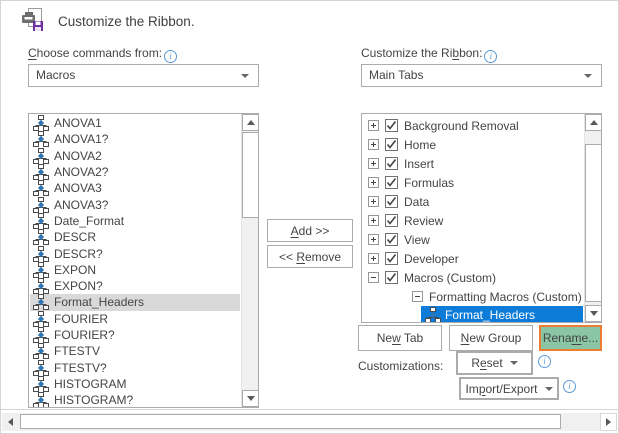 The image size is (619, 434). Describe the element at coordinates (103, 54) in the screenshot. I see `choose-commands-label: Choose commands from:` at that location.